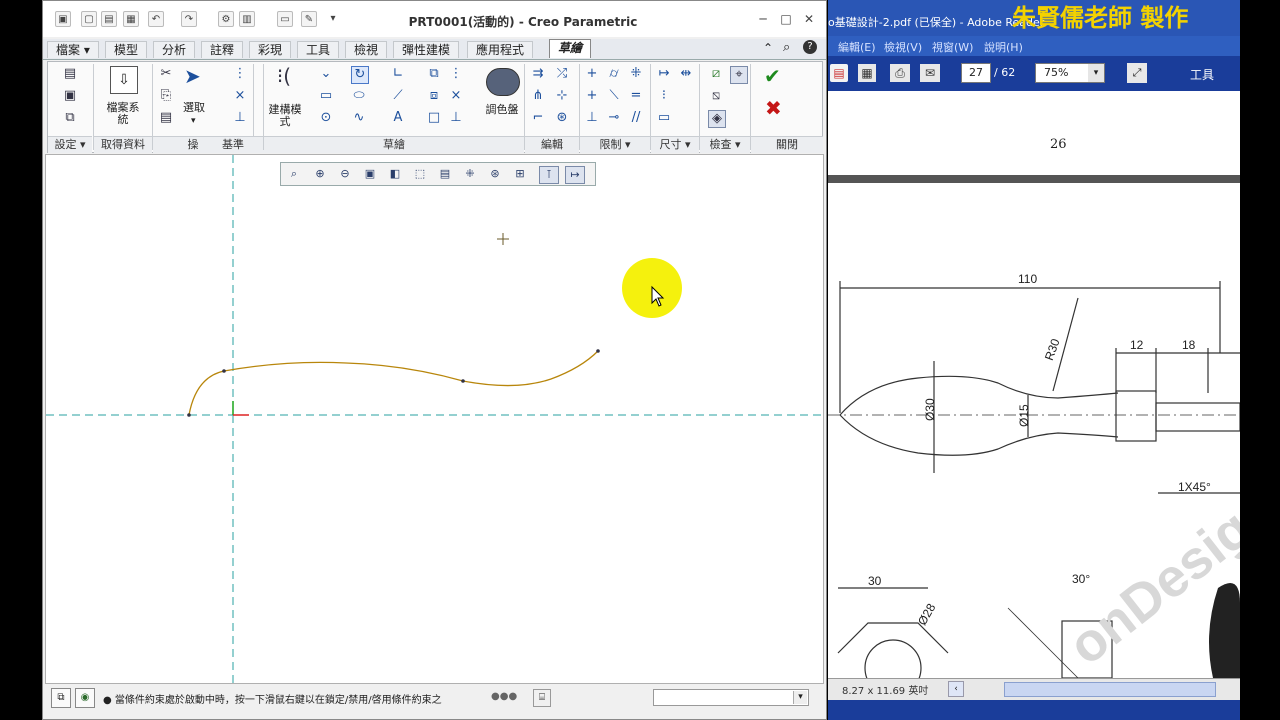 This screenshot has width=1280, height=720. What do you see at coordinates (731, 697) in the screenshot?
I see `filter-select: ▾` at bounding box center [731, 697].